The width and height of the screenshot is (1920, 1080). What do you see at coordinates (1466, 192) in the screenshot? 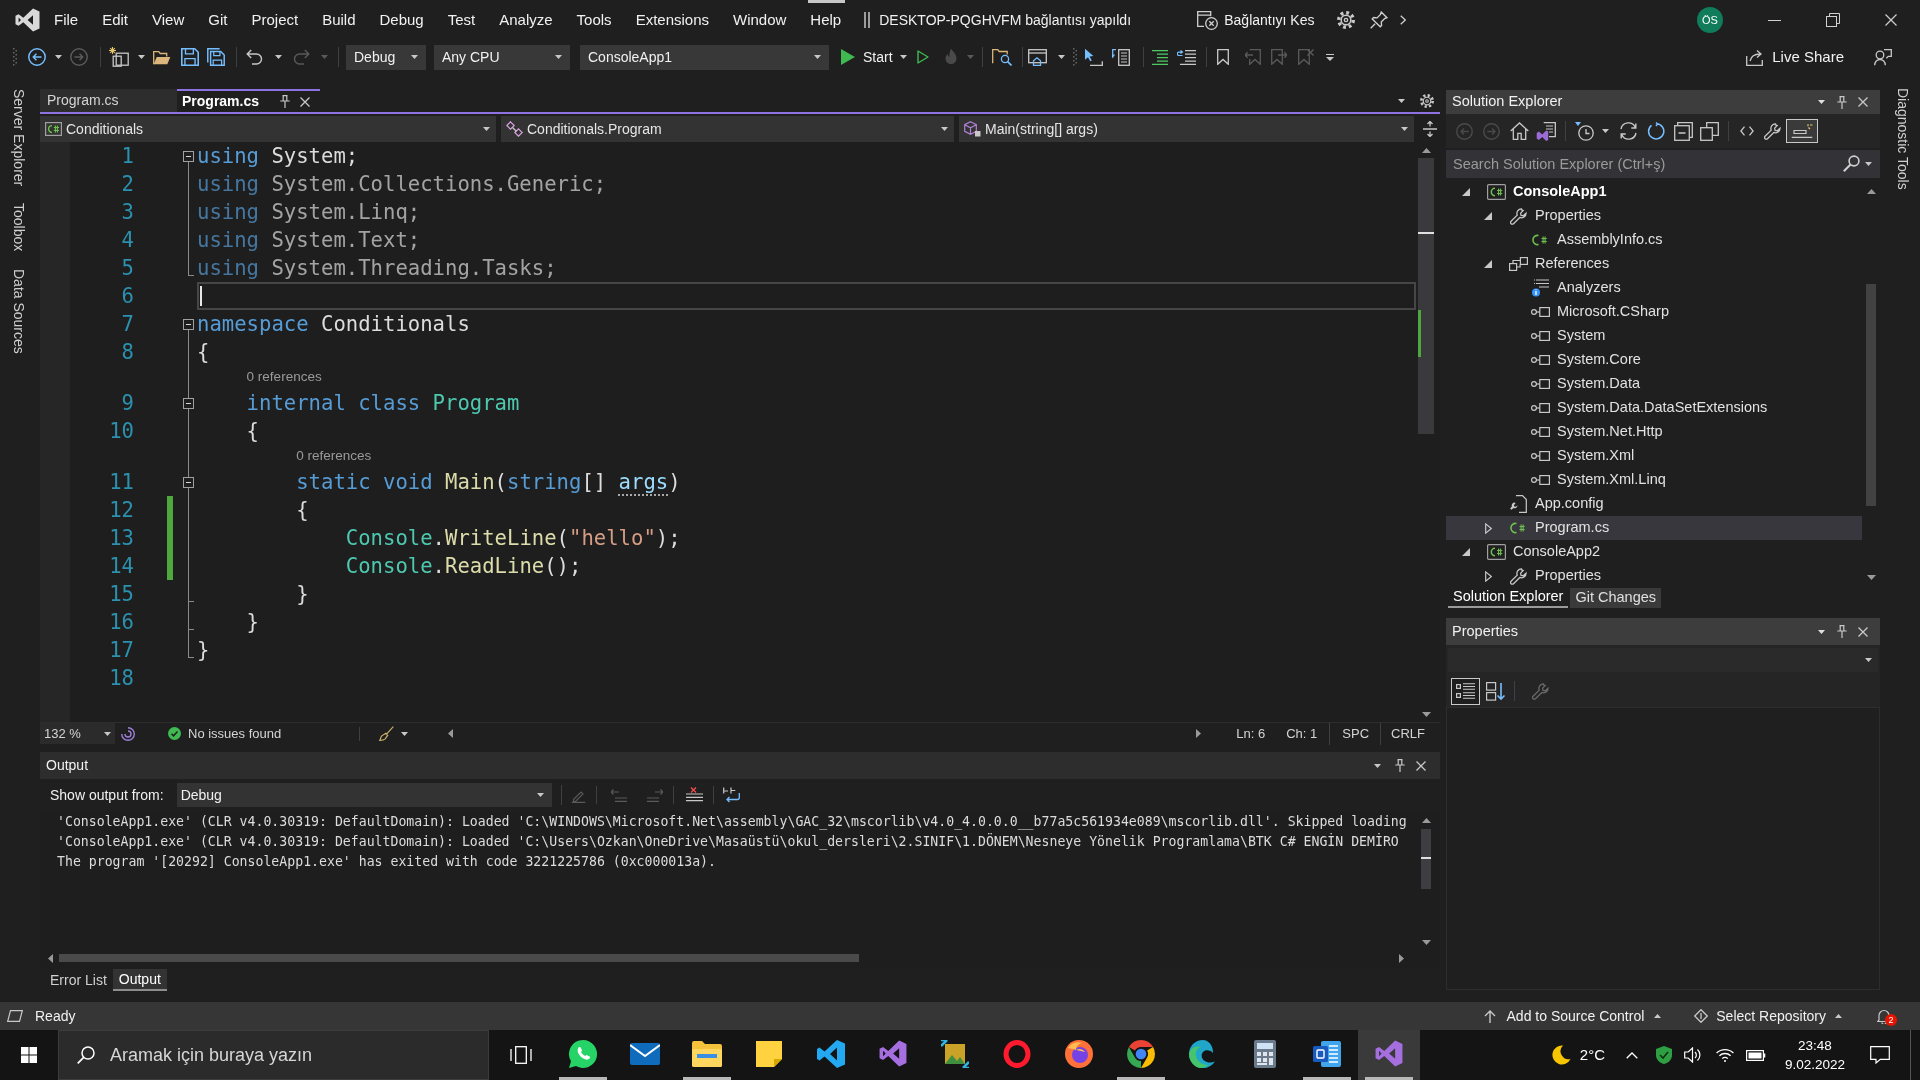
I see `expanded-arrow-icon` at bounding box center [1466, 192].